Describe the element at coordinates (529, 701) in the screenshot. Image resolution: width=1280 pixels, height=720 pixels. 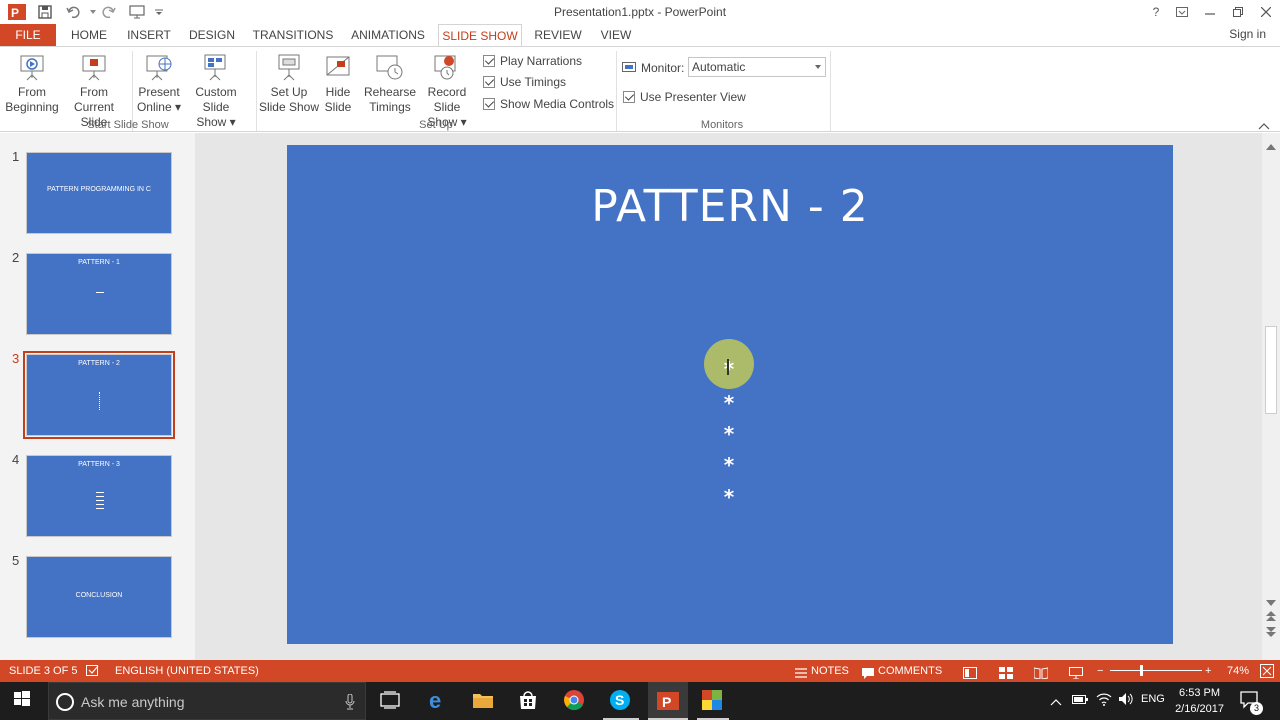
I see `store-icon` at that location.